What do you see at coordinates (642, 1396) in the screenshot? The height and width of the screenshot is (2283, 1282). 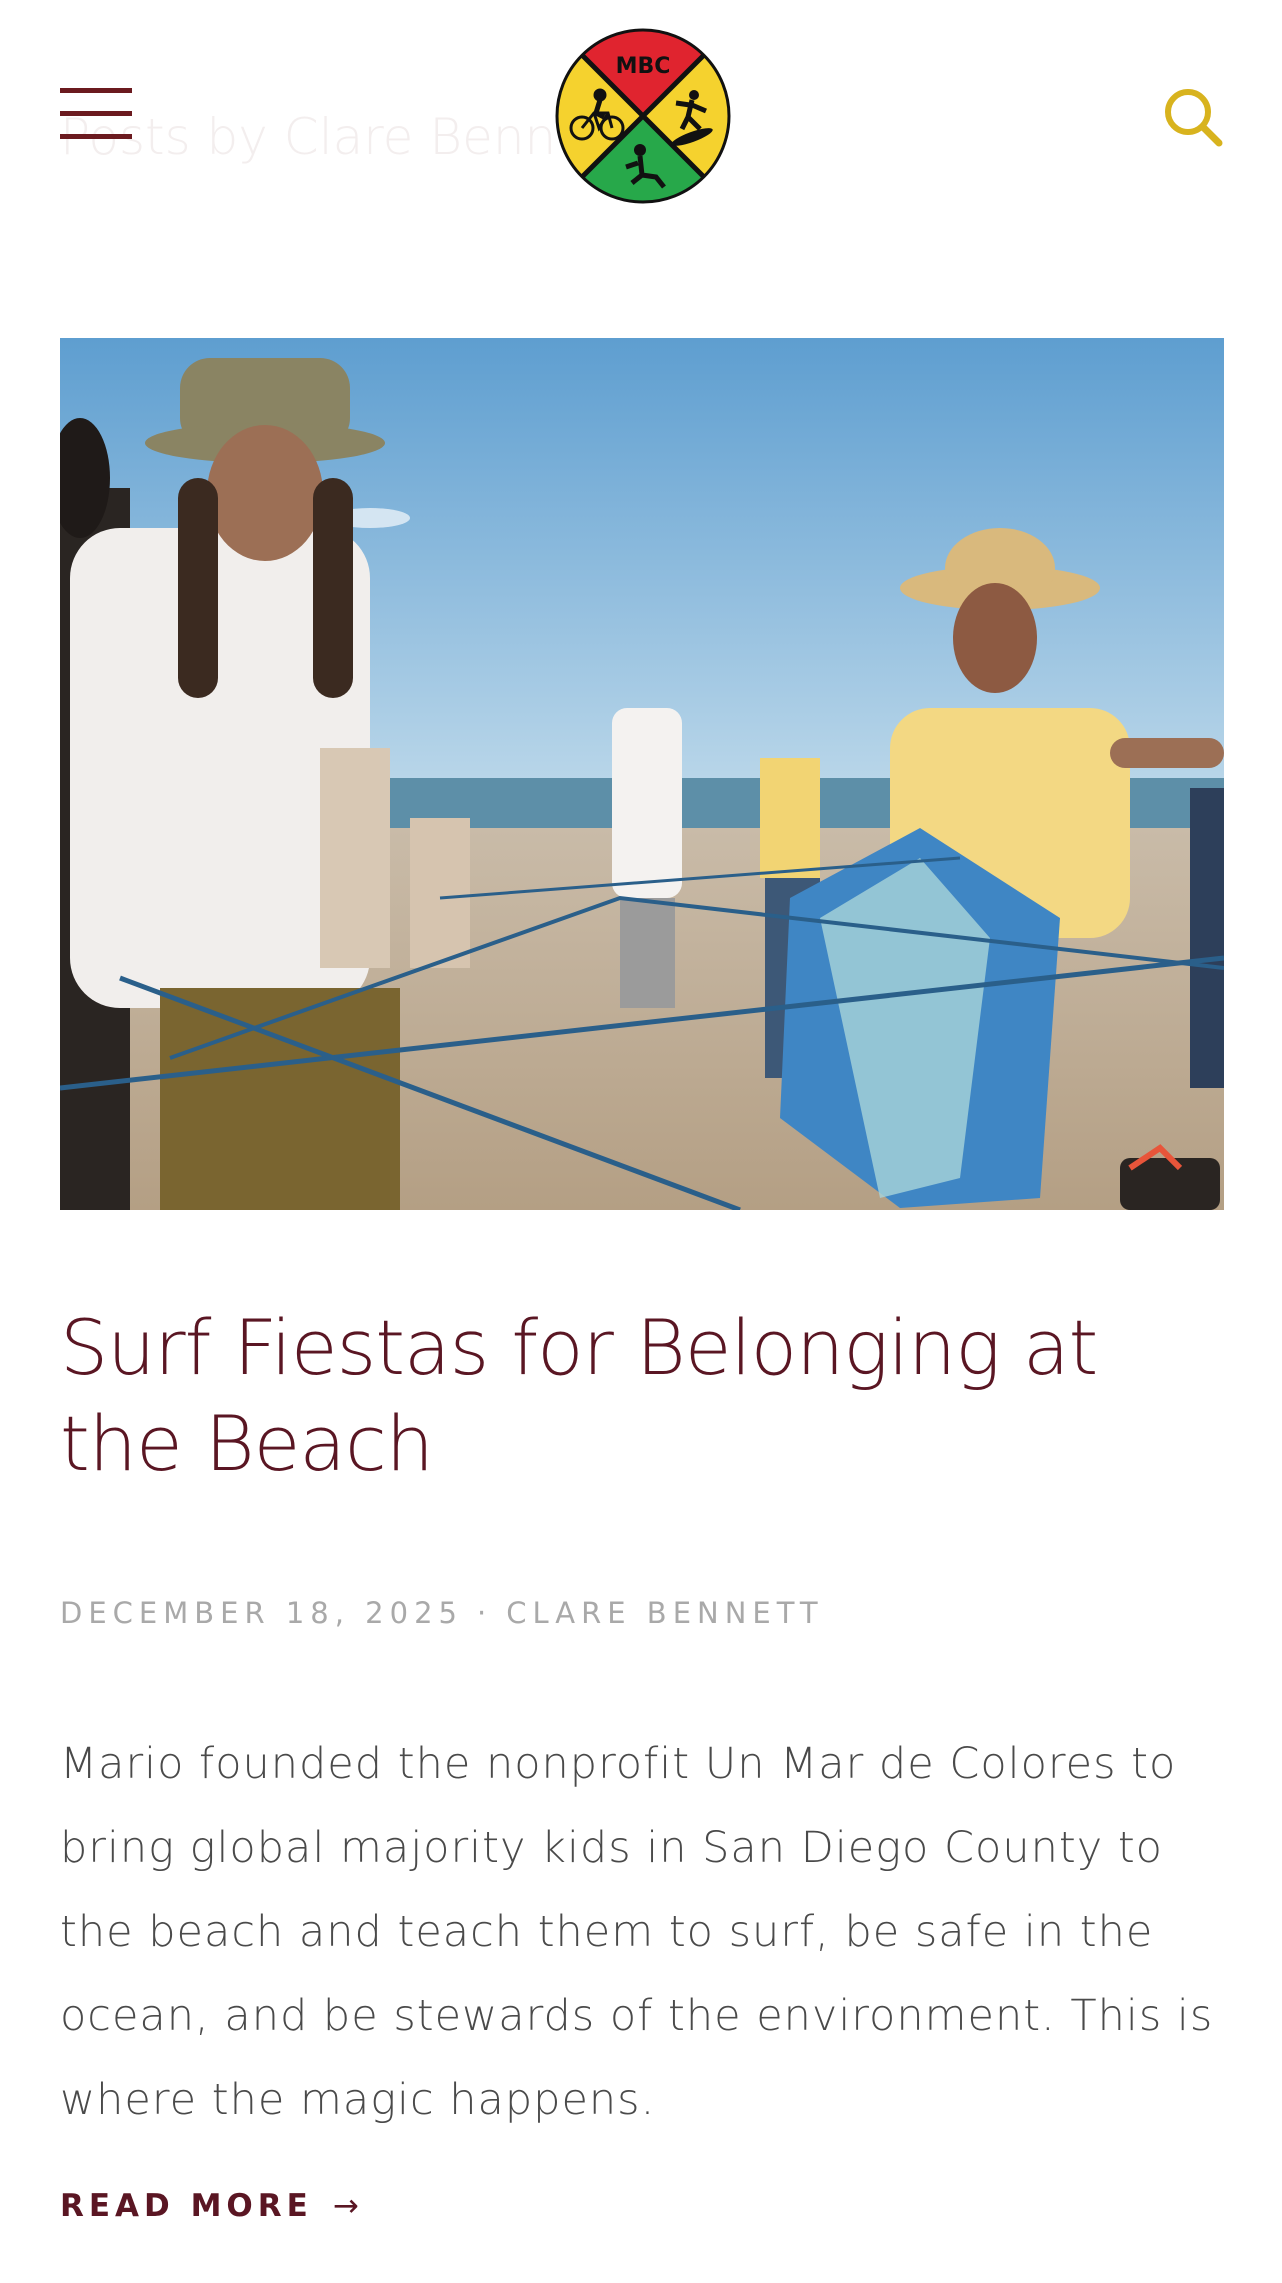 I see `post-title: Surf Fiestas for Belonging at the Beach` at bounding box center [642, 1396].